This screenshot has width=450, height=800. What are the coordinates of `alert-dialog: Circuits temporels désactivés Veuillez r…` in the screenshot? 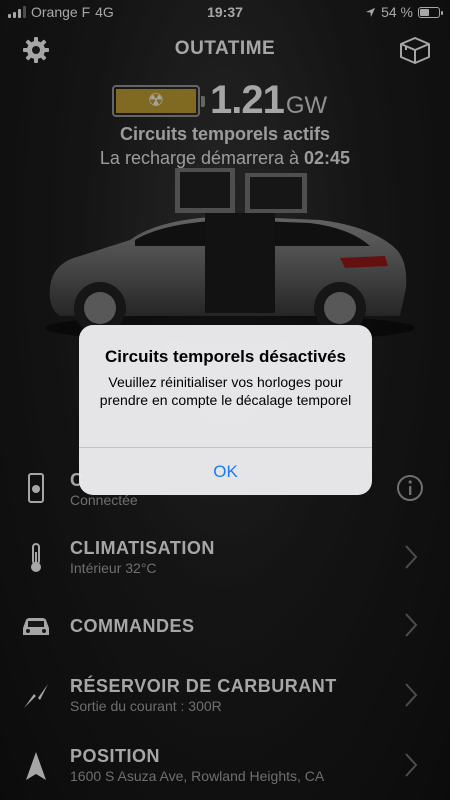 It's located at (225, 410).